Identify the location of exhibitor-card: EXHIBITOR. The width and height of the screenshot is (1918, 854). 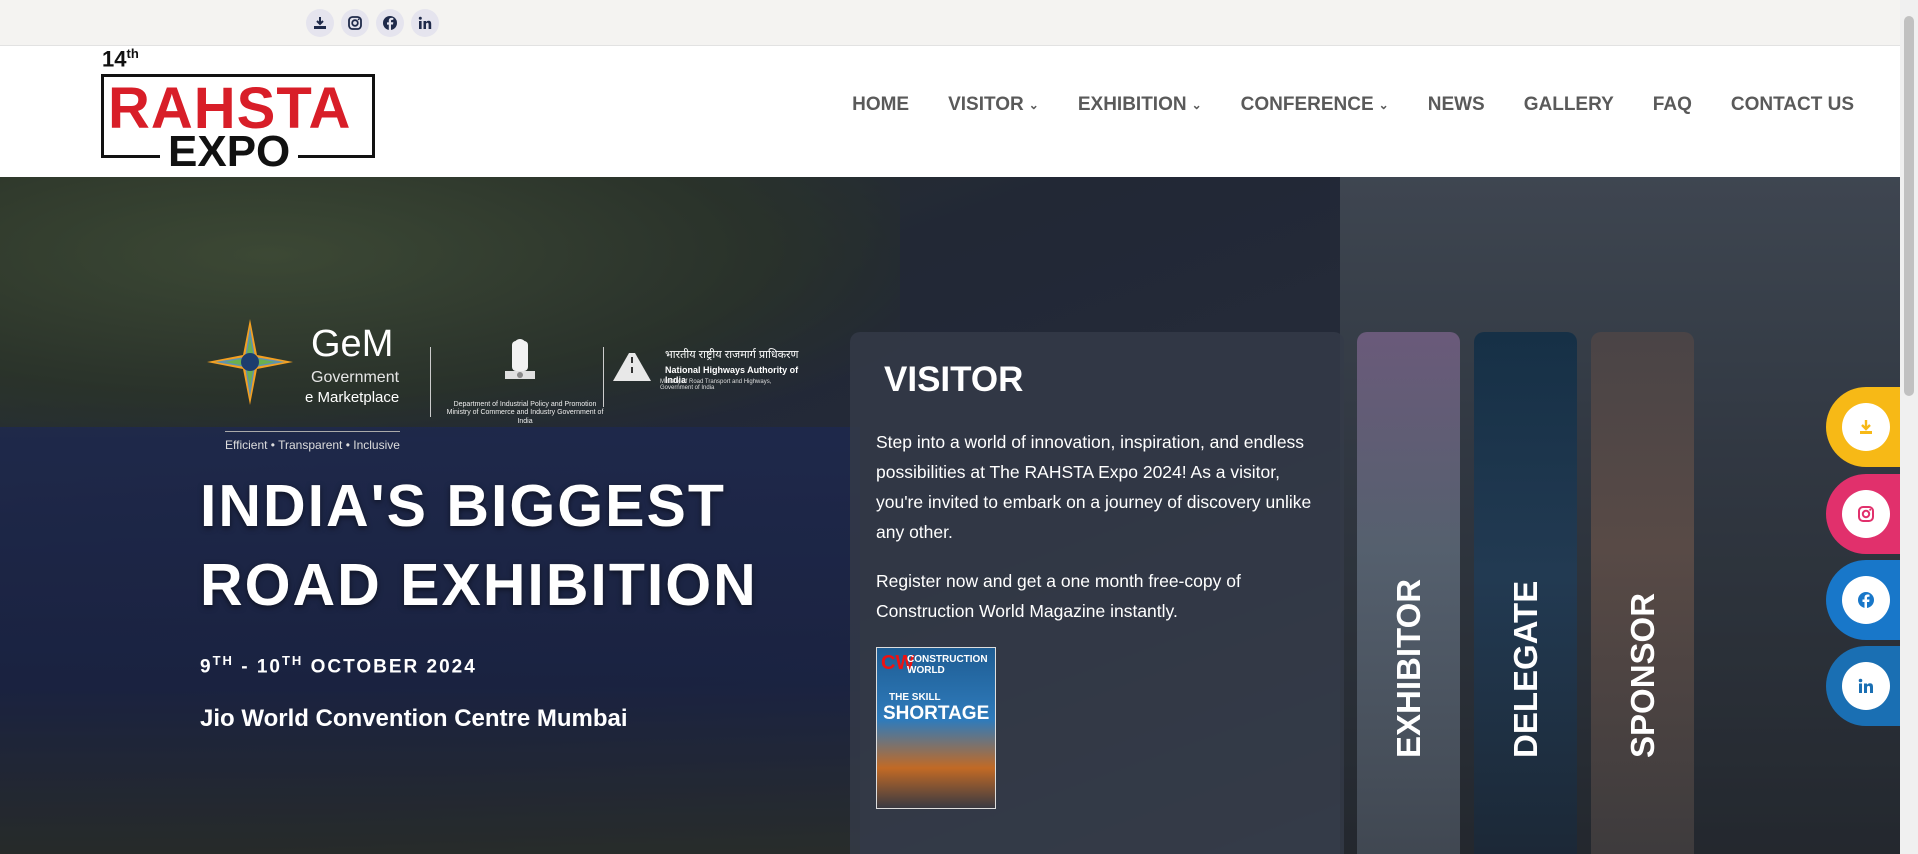
(1408, 593).